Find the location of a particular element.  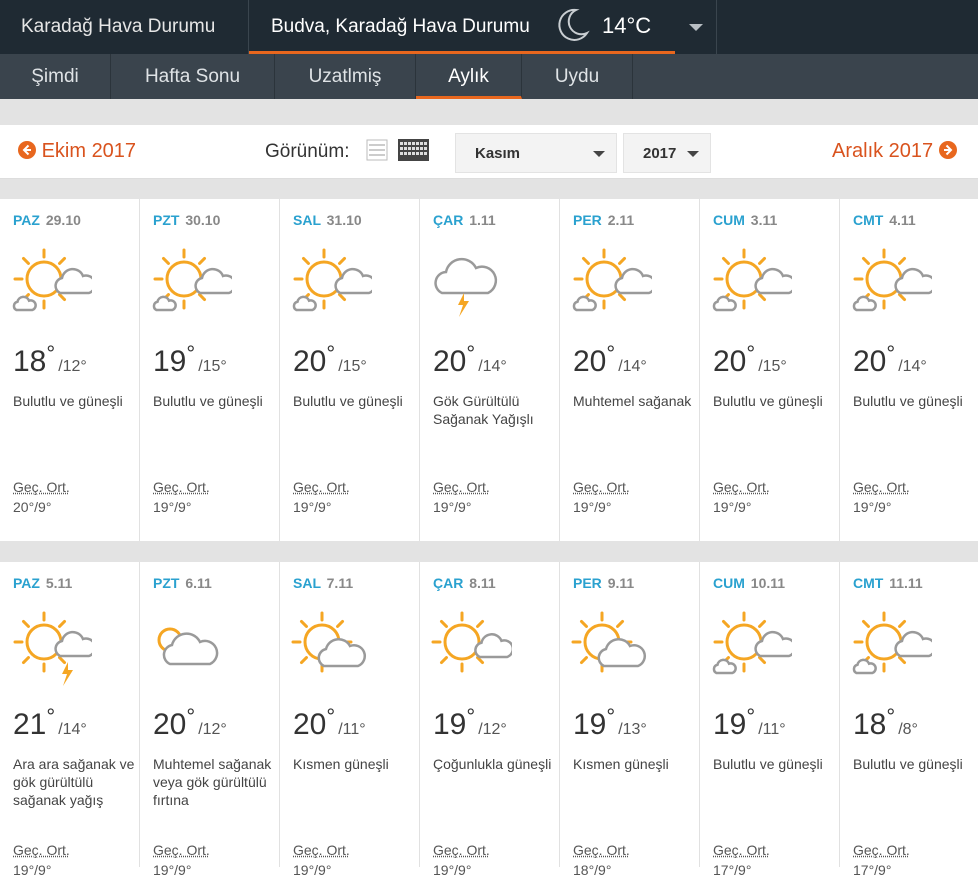

date: 29.10 is located at coordinates (63, 220).